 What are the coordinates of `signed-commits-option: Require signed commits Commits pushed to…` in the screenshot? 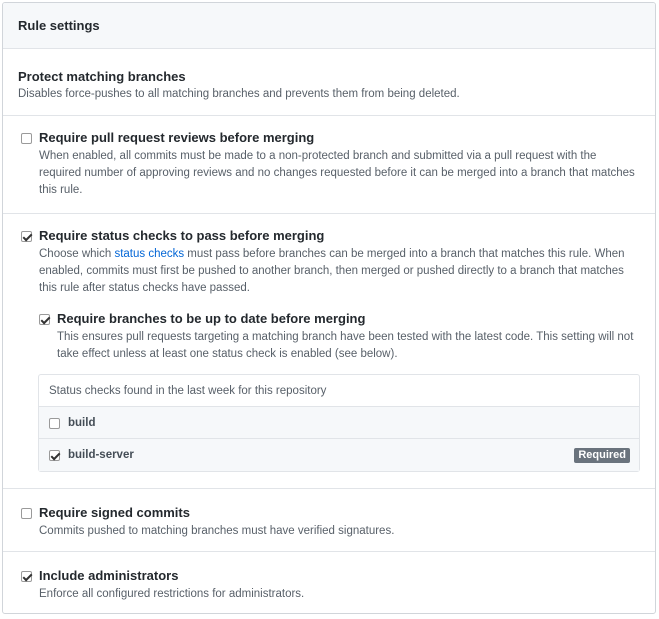 It's located at (329, 520).